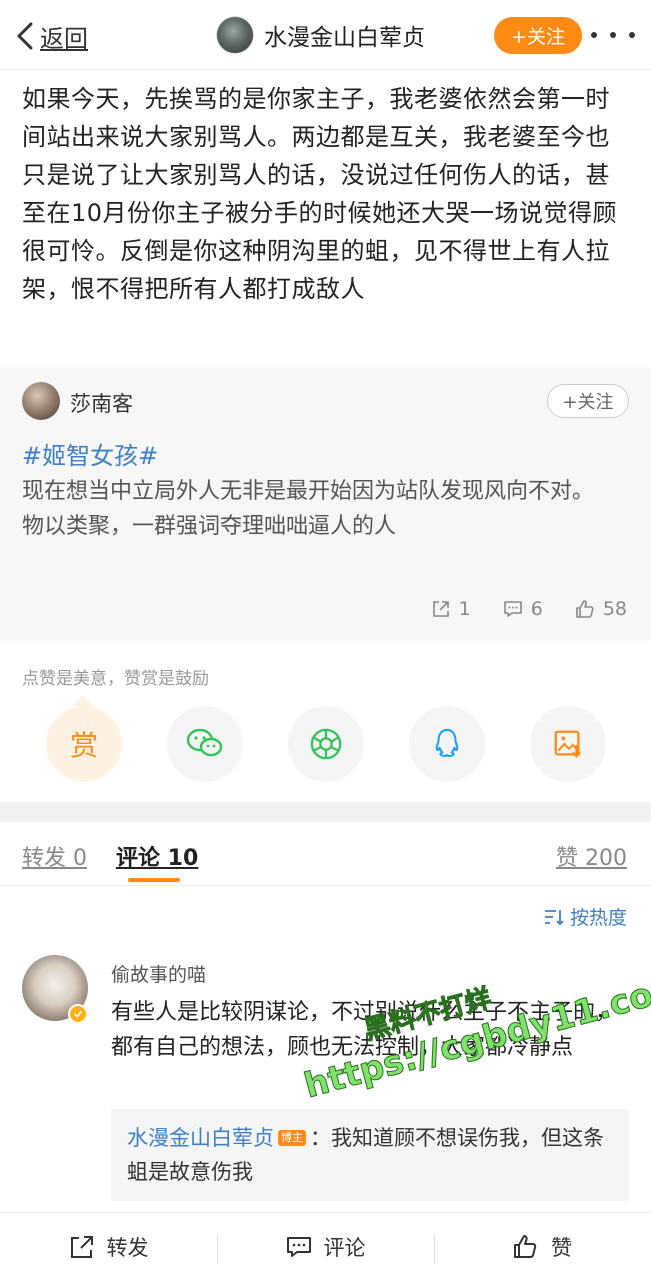 Image resolution: width=651 pixels, height=1280 pixels. What do you see at coordinates (370, 1155) in the screenshot?
I see `author-reply: 水漫金山白荤贞 博主 ：我知道顾不想误伤我，但这条蛆是故意伤我` at bounding box center [370, 1155].